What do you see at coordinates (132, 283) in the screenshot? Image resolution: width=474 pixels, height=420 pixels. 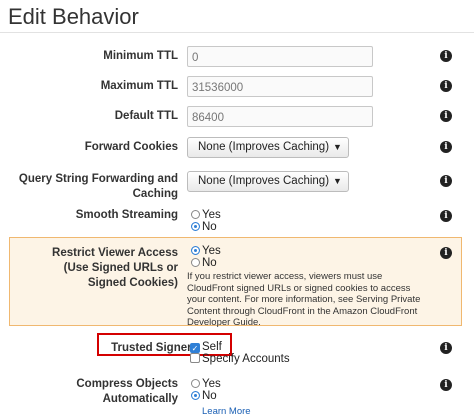 I see `restrict-viewer-label-line3: Signed Cookies)` at bounding box center [132, 283].